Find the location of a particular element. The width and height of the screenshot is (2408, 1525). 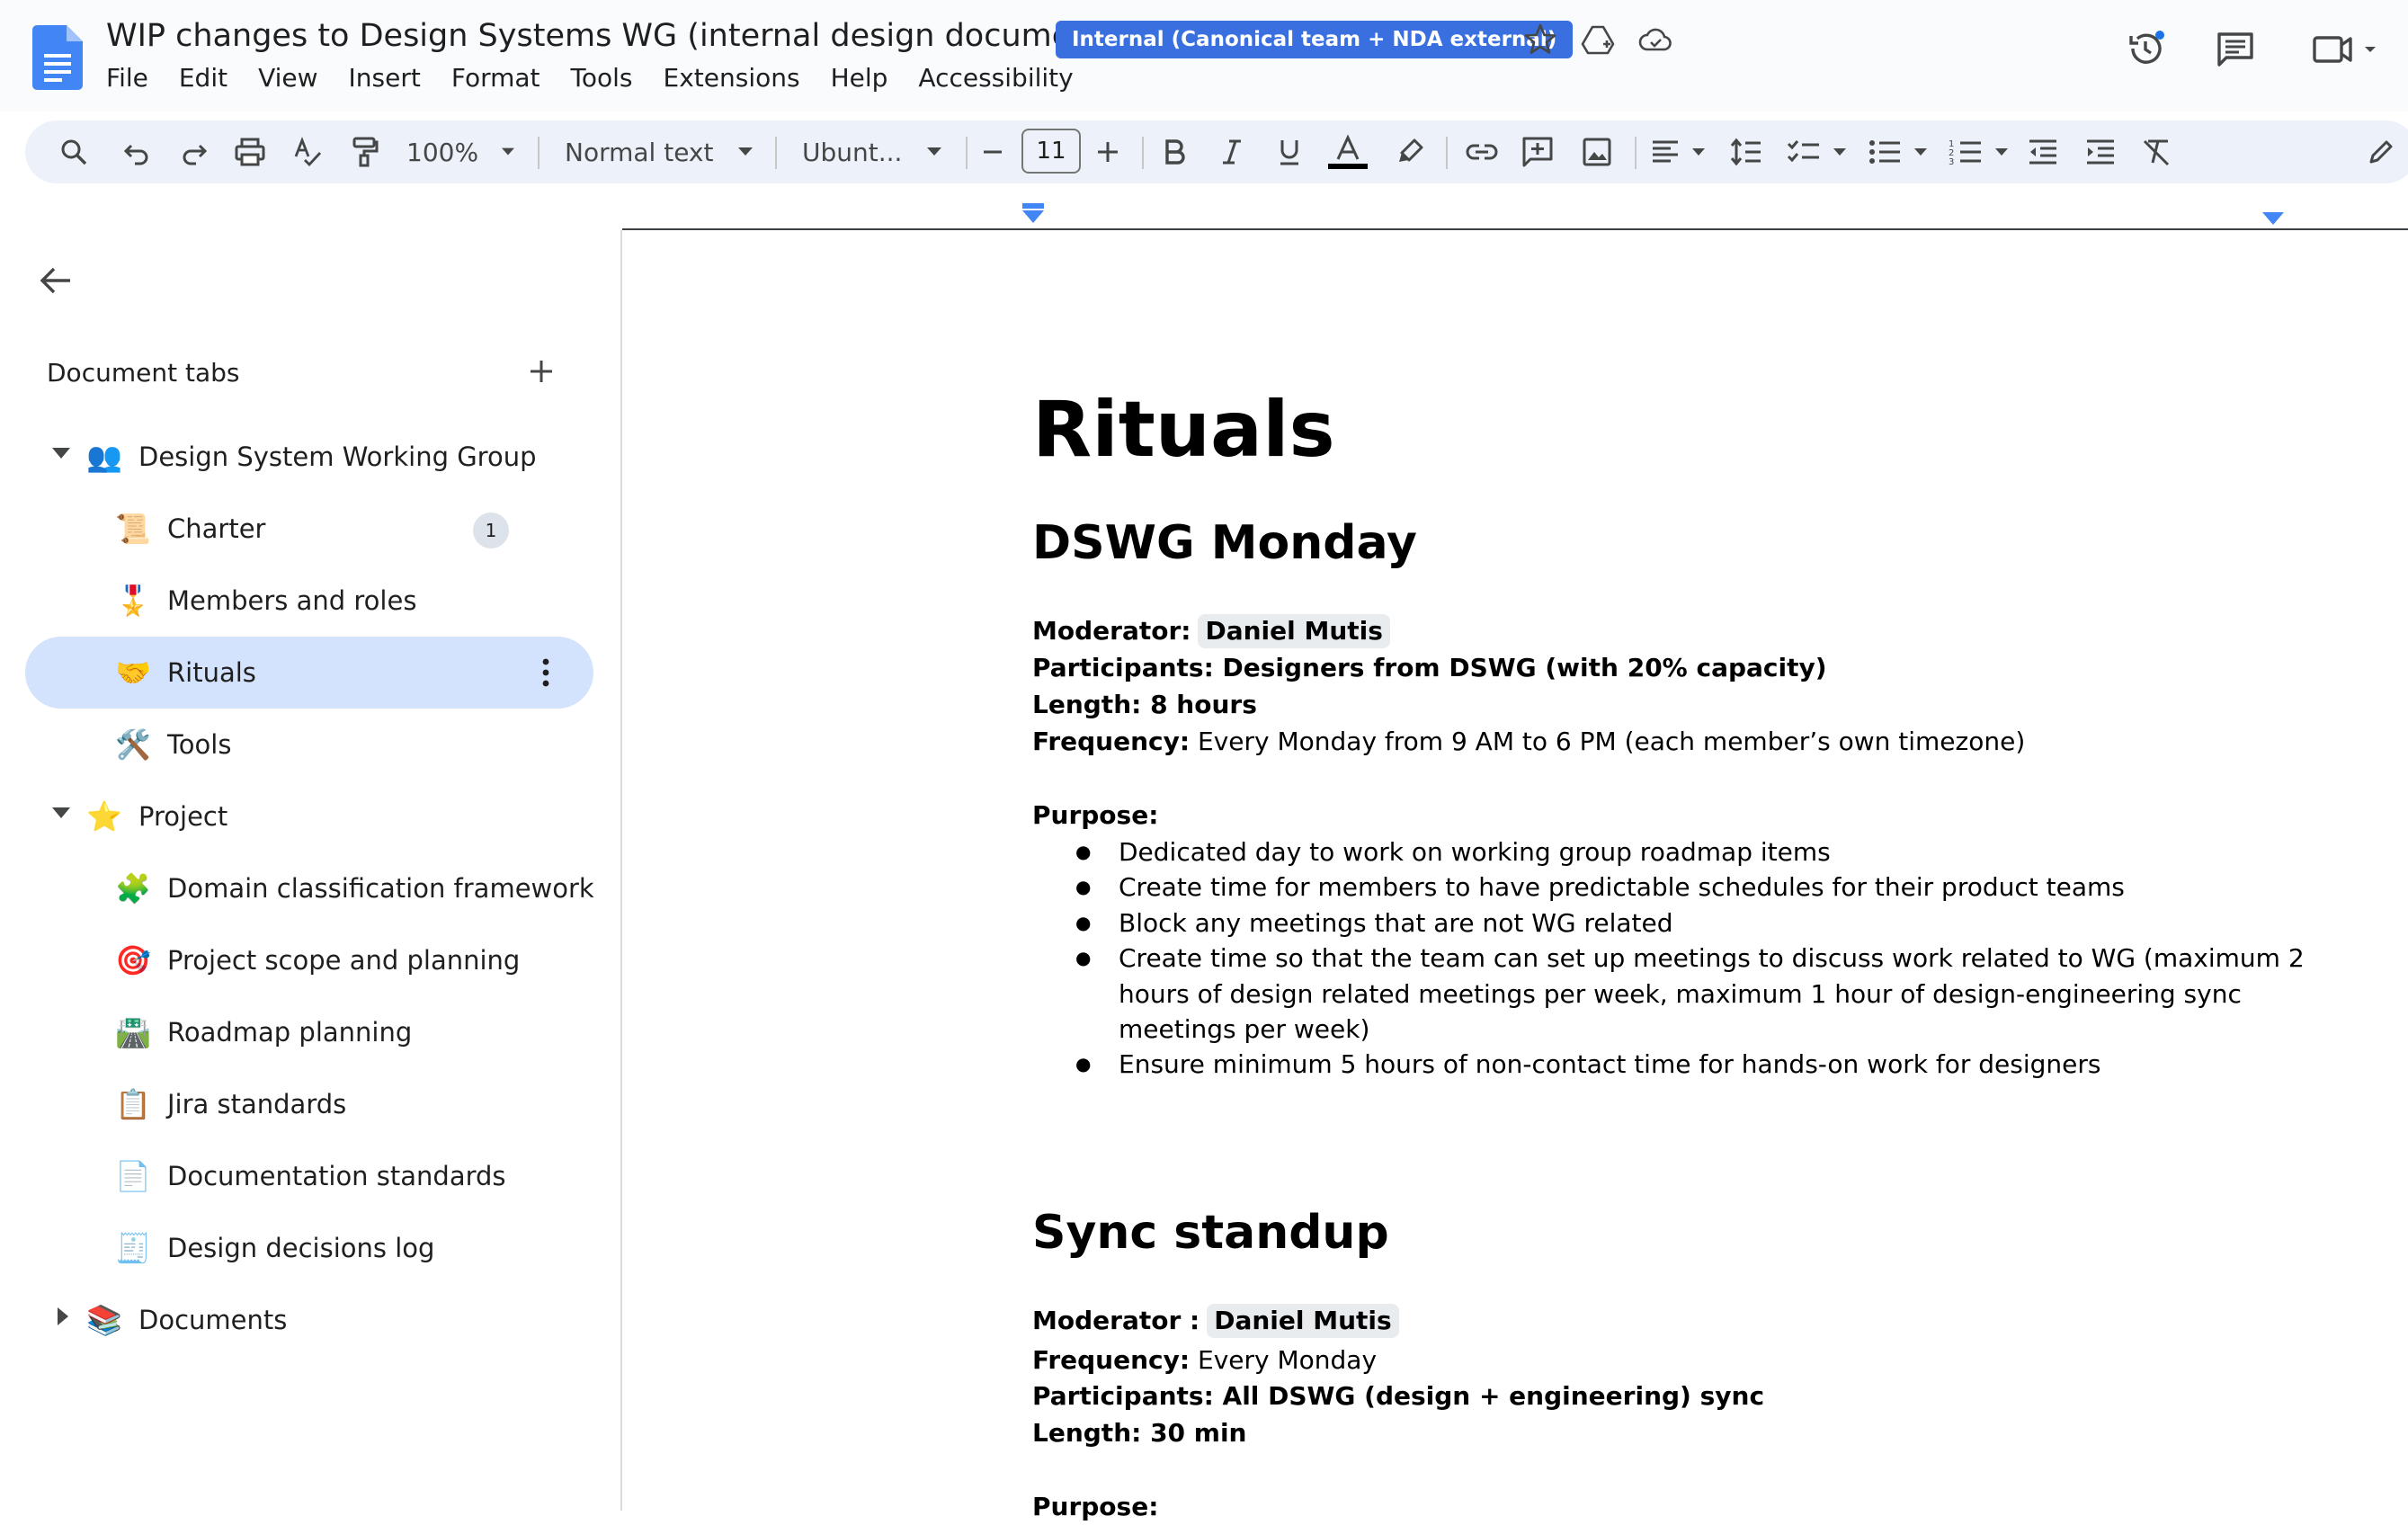

insert-image-button is located at coordinates (1597, 152).